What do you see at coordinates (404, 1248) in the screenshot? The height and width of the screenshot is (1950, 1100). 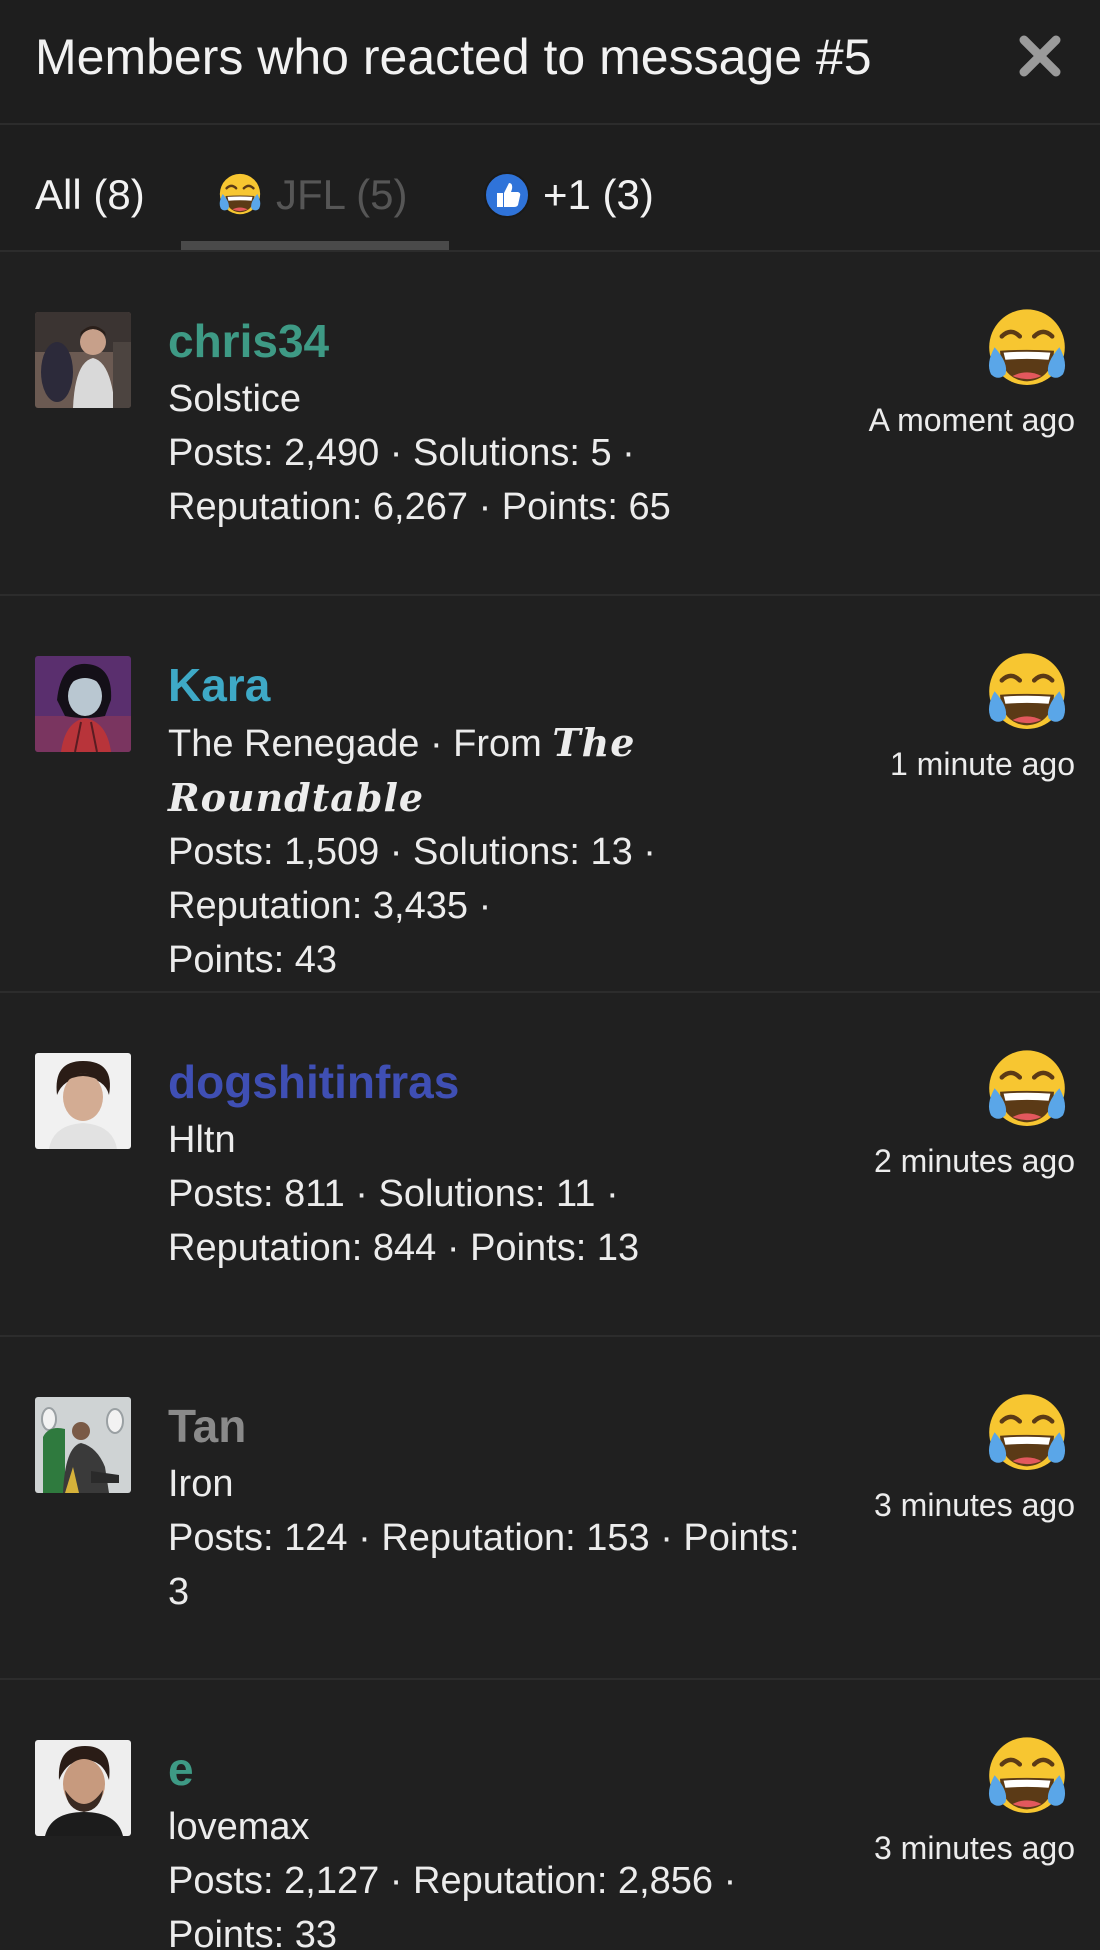 I see `user-stats: Reputation: 844 · Points: 13` at bounding box center [404, 1248].